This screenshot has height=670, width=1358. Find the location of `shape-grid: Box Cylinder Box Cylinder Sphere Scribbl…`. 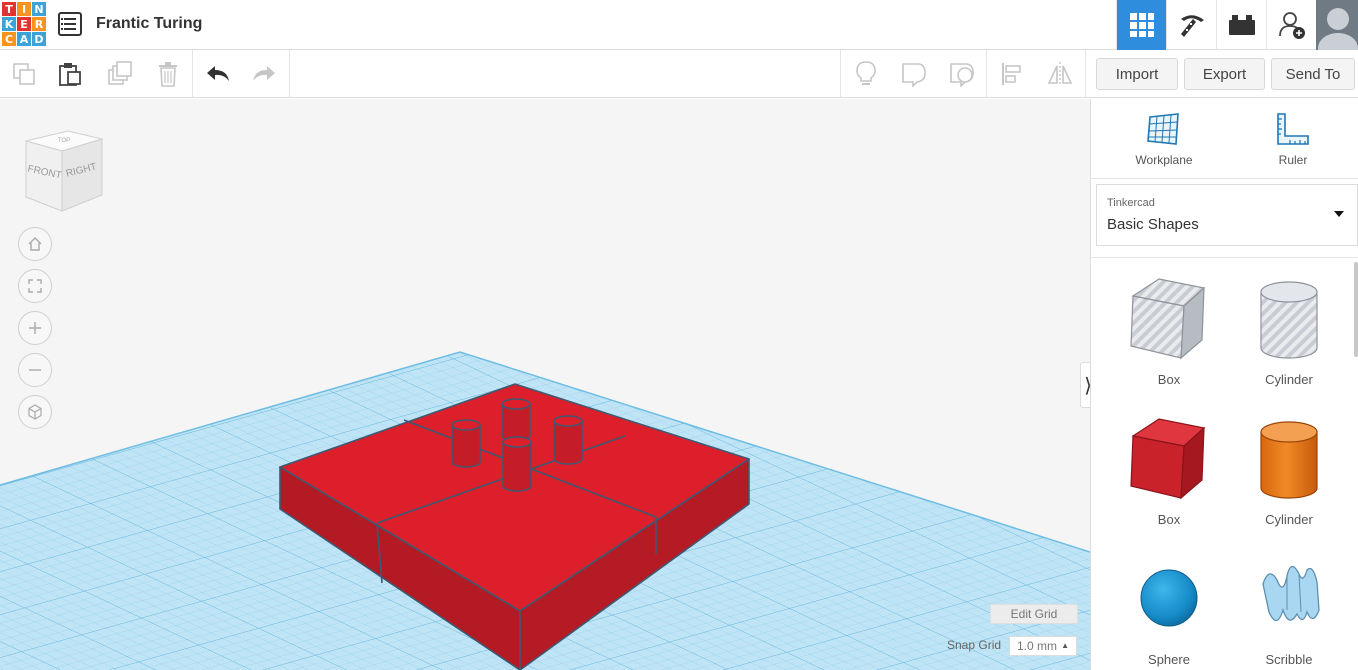

shape-grid: Box Cylinder Box Cylinder Sphere Scribbl… is located at coordinates (1224, 463).